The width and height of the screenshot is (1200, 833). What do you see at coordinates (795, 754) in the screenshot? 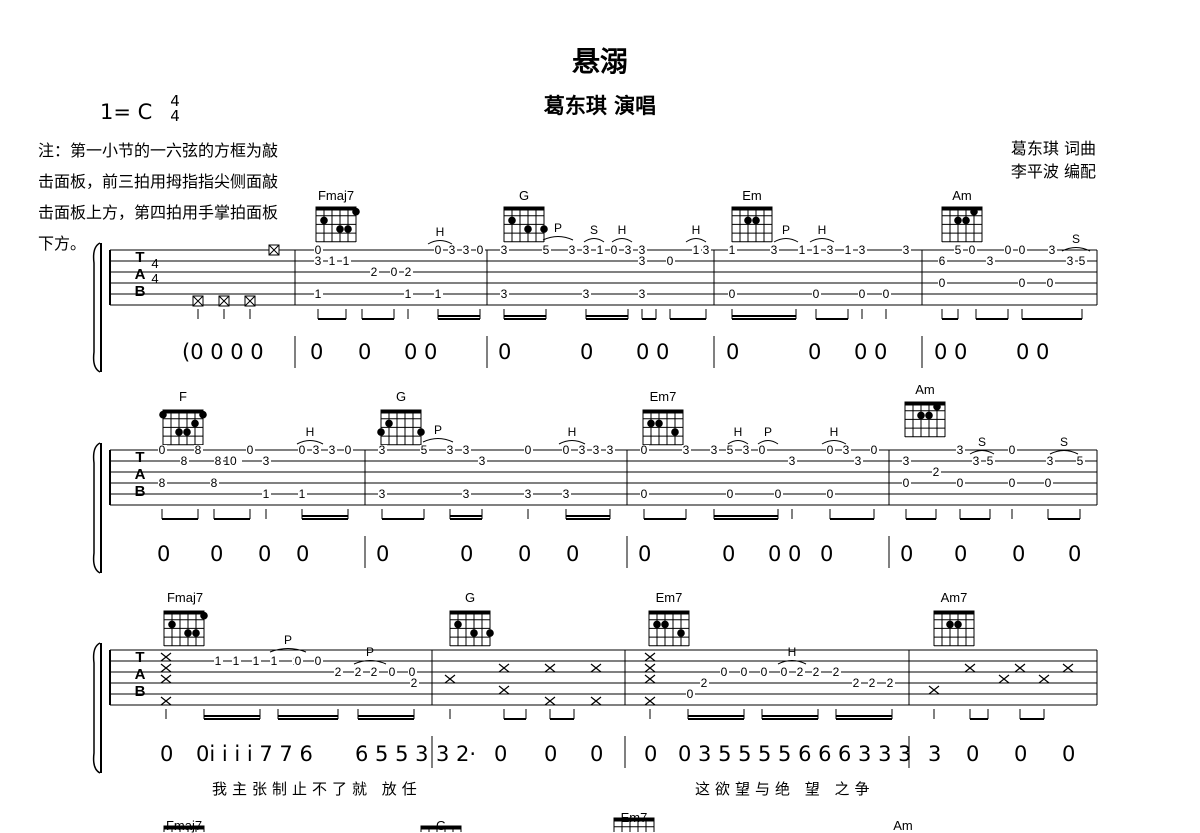
I see `numbered-note: 5 5 6 6` at bounding box center [795, 754].